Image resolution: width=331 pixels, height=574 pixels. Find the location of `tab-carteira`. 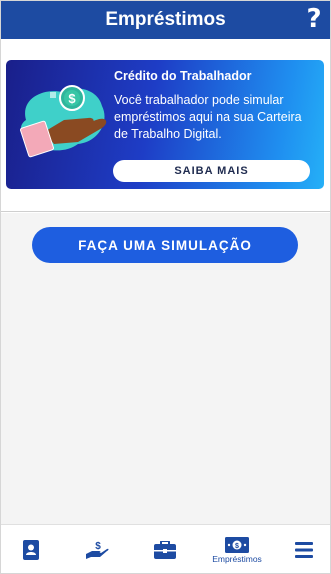

tab-carteira is located at coordinates (31, 549).